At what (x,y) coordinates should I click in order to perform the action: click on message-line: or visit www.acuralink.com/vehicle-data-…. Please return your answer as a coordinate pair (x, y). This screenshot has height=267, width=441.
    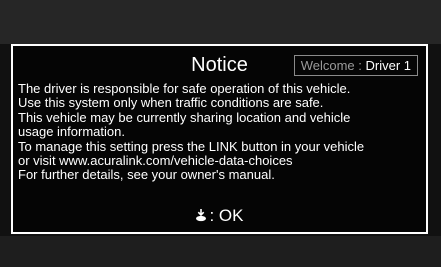
    Looking at the image, I should click on (155, 161).